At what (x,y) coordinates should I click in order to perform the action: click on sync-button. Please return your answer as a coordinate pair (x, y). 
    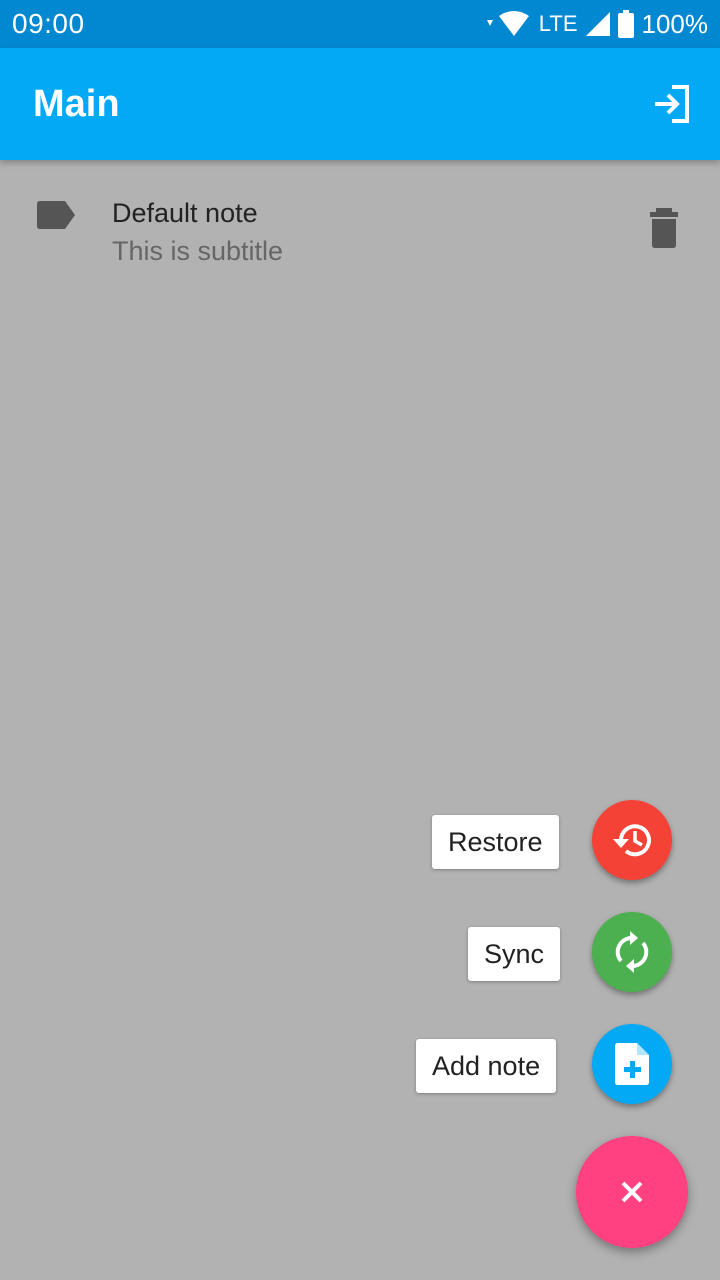
    Looking at the image, I should click on (632, 952).